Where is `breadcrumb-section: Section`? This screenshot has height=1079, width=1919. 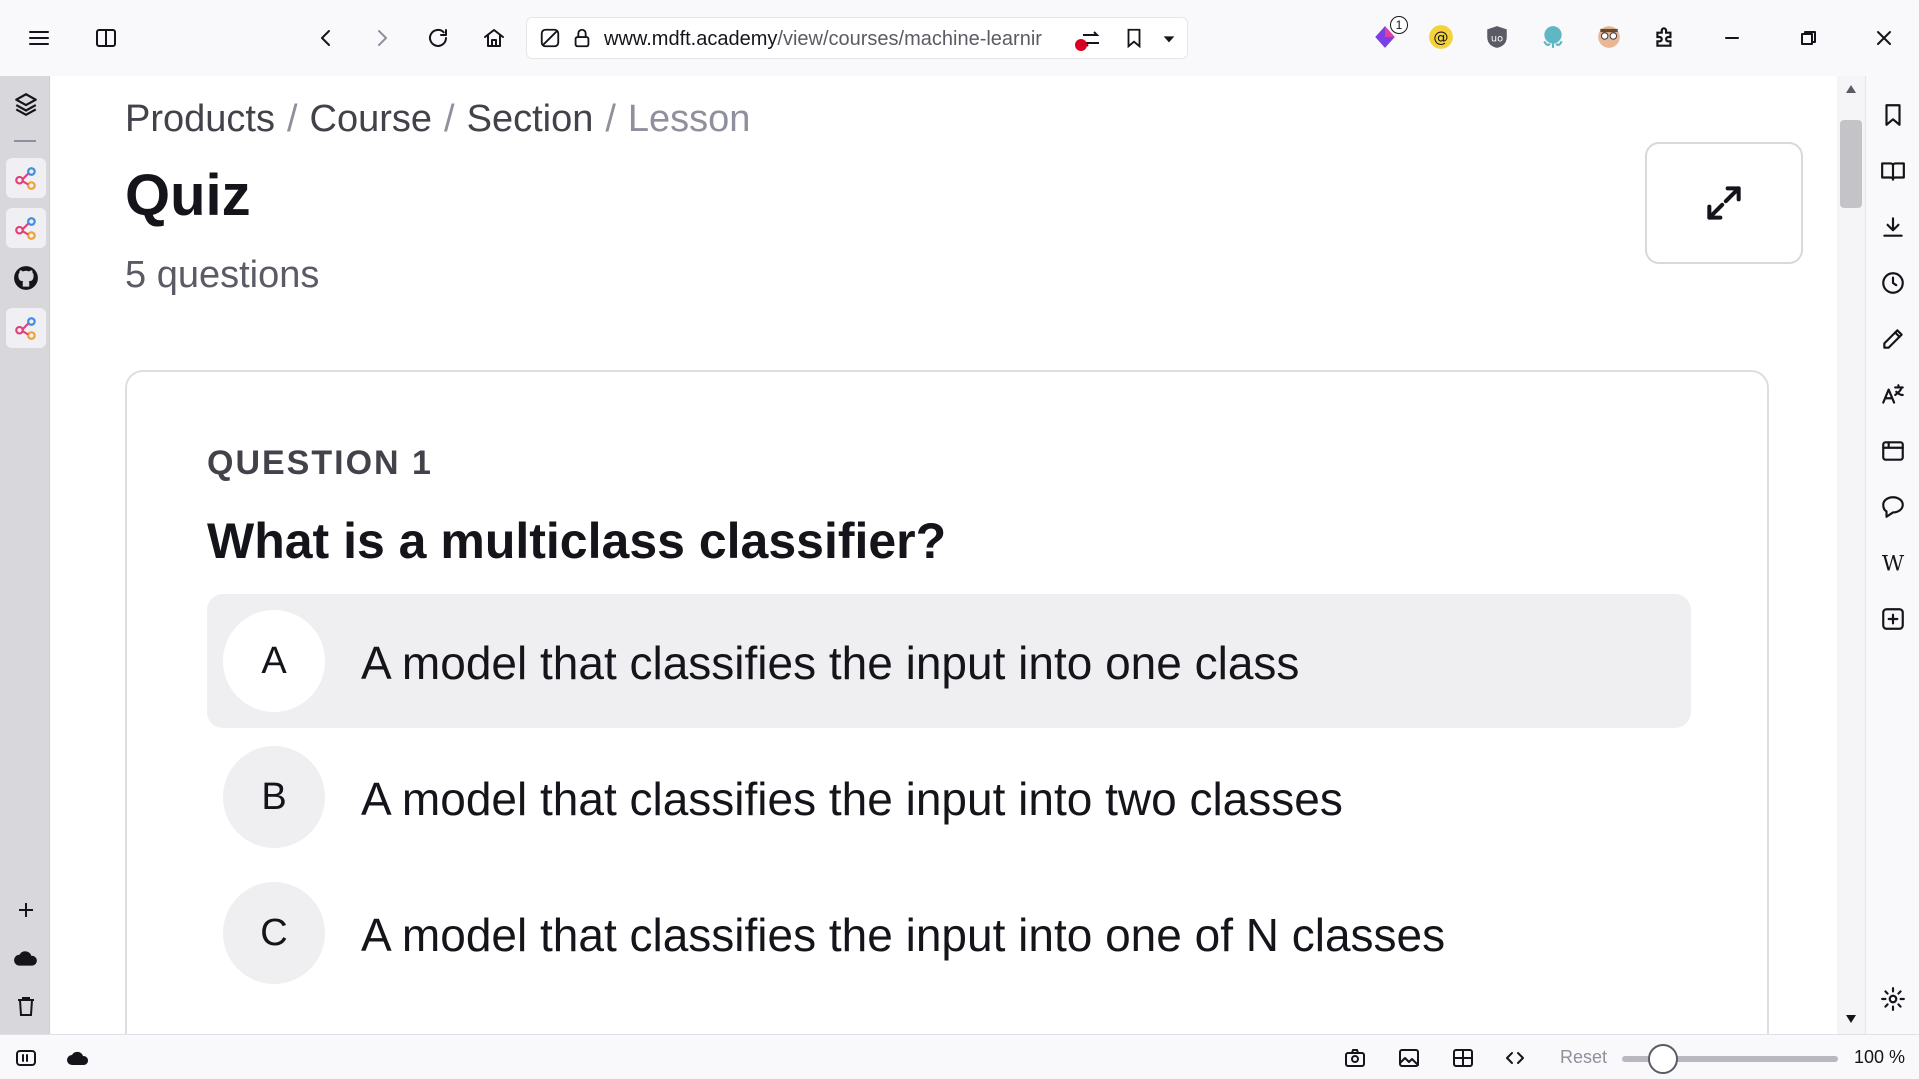
breadcrumb-section: Section is located at coordinates (530, 119).